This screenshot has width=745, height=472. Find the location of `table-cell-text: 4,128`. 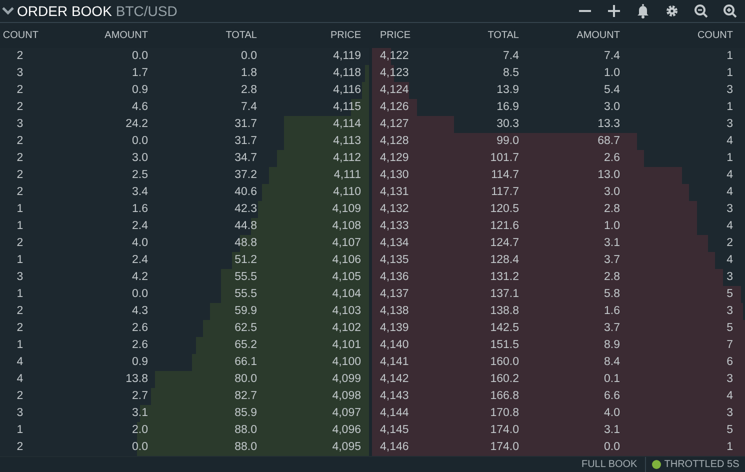

table-cell-text: 4,128 is located at coordinates (395, 141).